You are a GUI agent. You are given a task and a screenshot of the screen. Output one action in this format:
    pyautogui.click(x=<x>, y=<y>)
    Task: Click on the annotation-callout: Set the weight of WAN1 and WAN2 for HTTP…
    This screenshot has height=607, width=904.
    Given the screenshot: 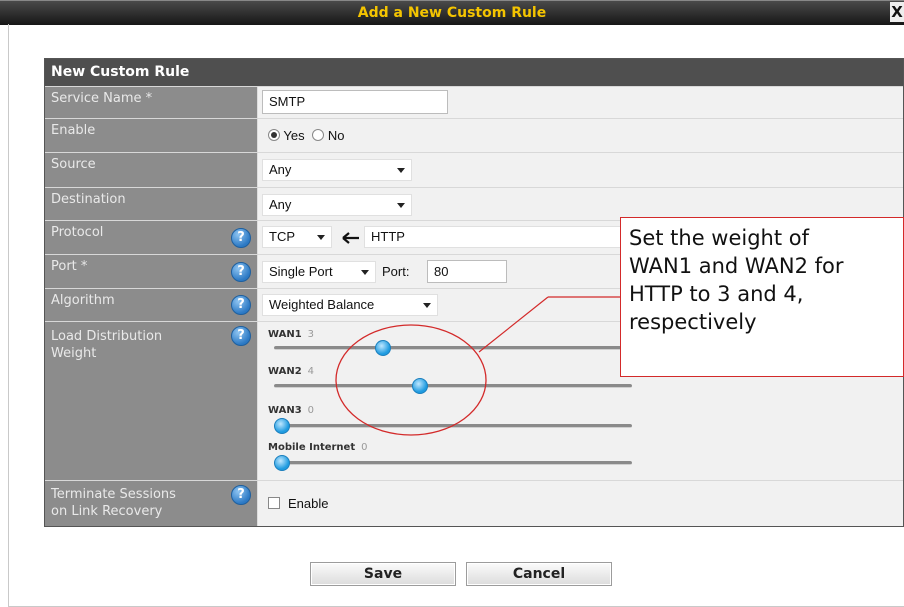 What is the action you would take?
    pyautogui.click(x=762, y=297)
    